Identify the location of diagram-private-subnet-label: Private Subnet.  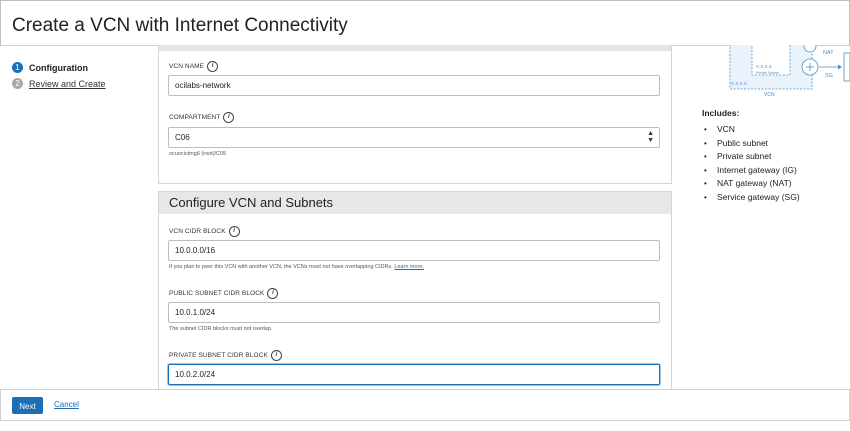
(767, 73).